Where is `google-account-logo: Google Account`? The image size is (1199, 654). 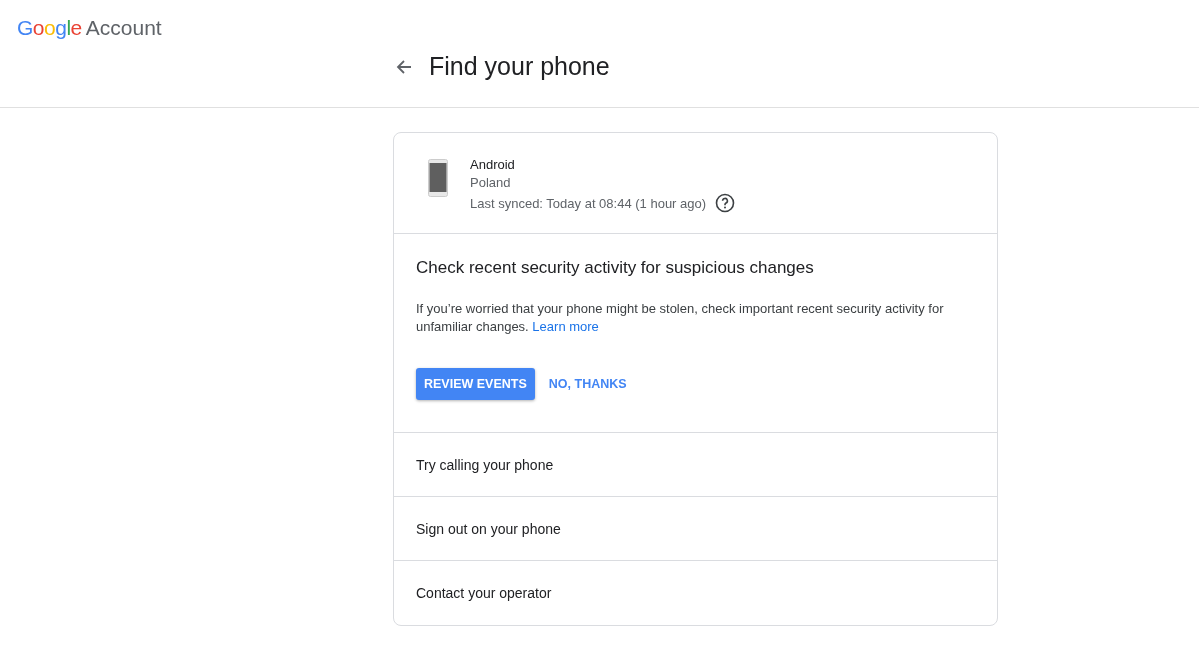
google-account-logo: Google Account is located at coordinates (89, 28).